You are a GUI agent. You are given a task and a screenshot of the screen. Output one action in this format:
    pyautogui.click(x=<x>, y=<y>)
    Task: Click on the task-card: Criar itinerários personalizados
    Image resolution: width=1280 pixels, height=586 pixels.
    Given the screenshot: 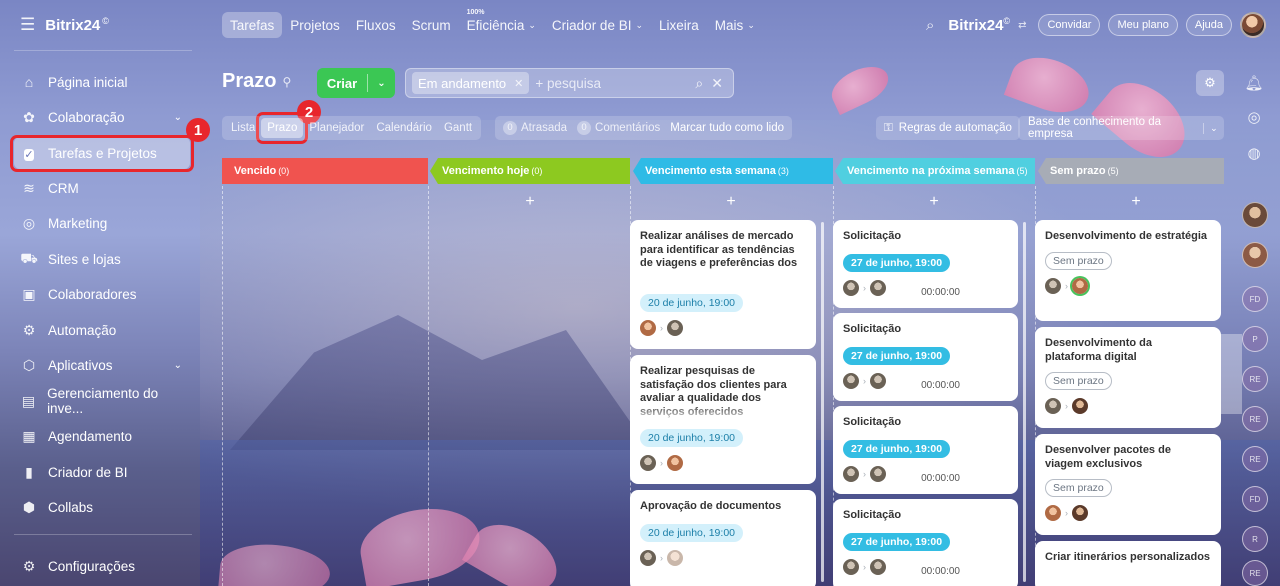 What is the action you would take?
    pyautogui.click(x=1128, y=563)
    